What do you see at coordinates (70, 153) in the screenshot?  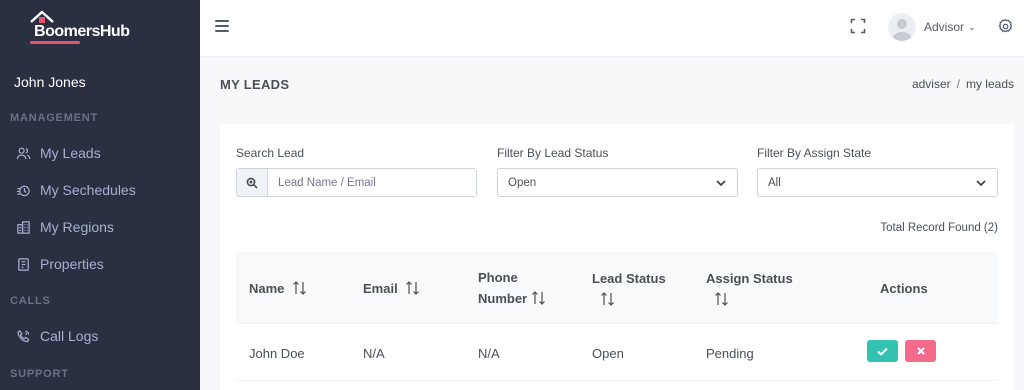 I see `sidebar-item-label: My Leads` at bounding box center [70, 153].